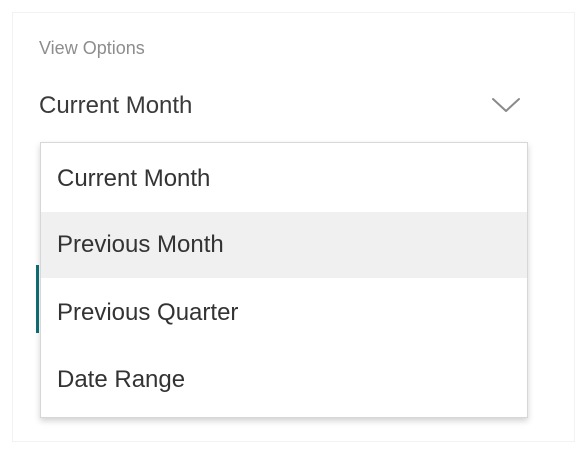 The image size is (585, 450). What do you see at coordinates (115, 106) in the screenshot?
I see `view-options-select-value: Current Month` at bounding box center [115, 106].